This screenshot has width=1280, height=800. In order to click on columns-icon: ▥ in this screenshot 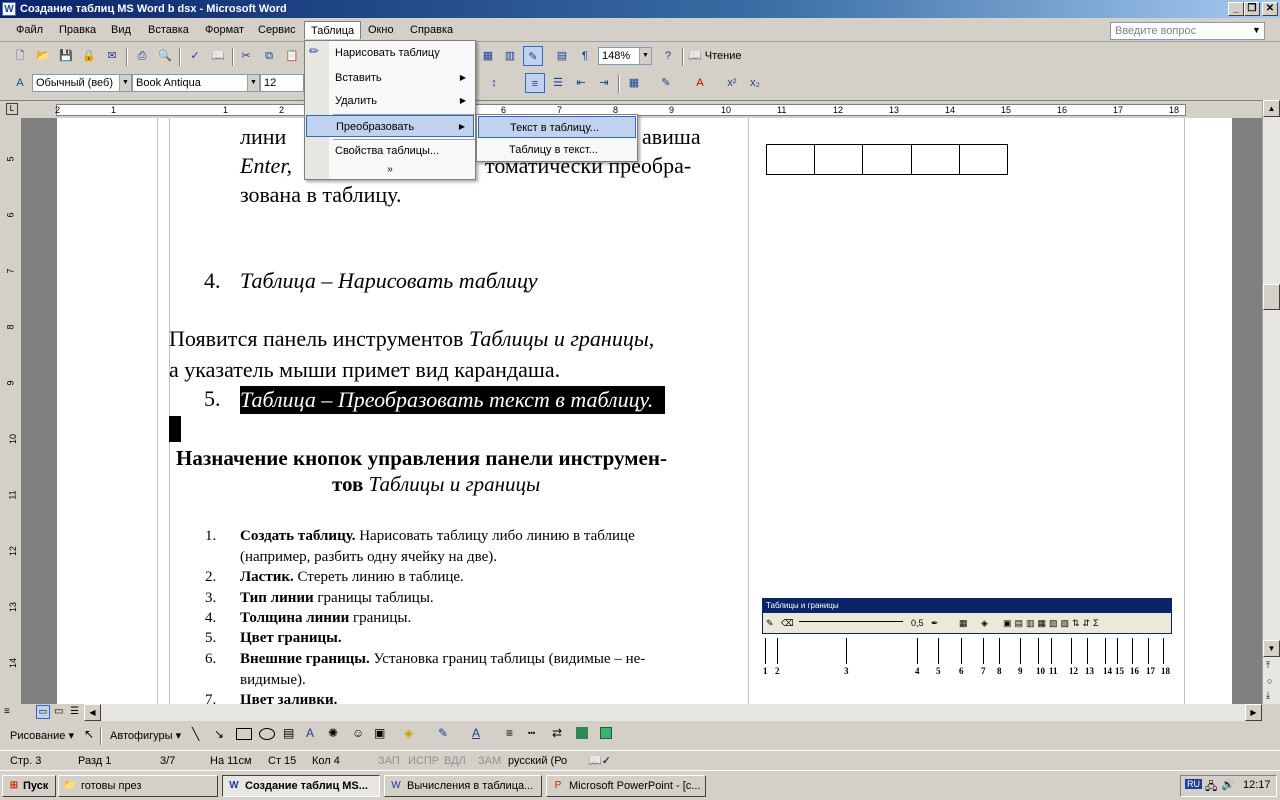, I will do `click(510, 56)`.